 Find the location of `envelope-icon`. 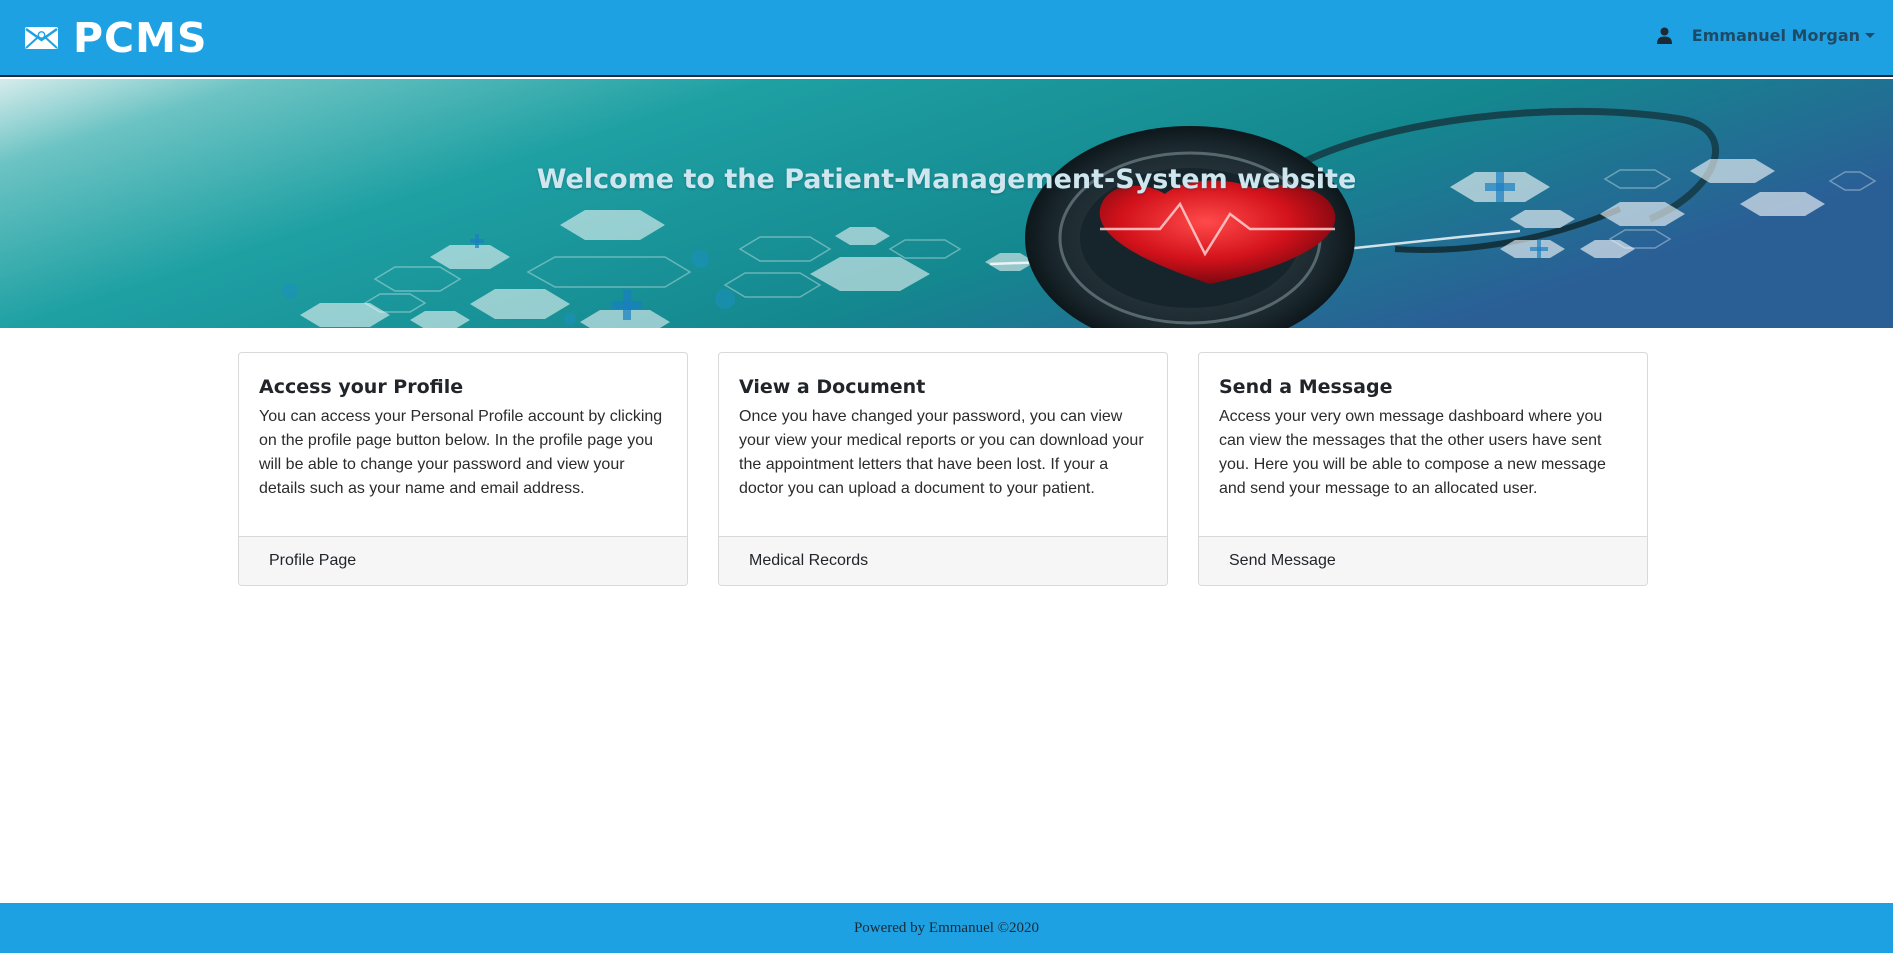

envelope-icon is located at coordinates (41, 38).